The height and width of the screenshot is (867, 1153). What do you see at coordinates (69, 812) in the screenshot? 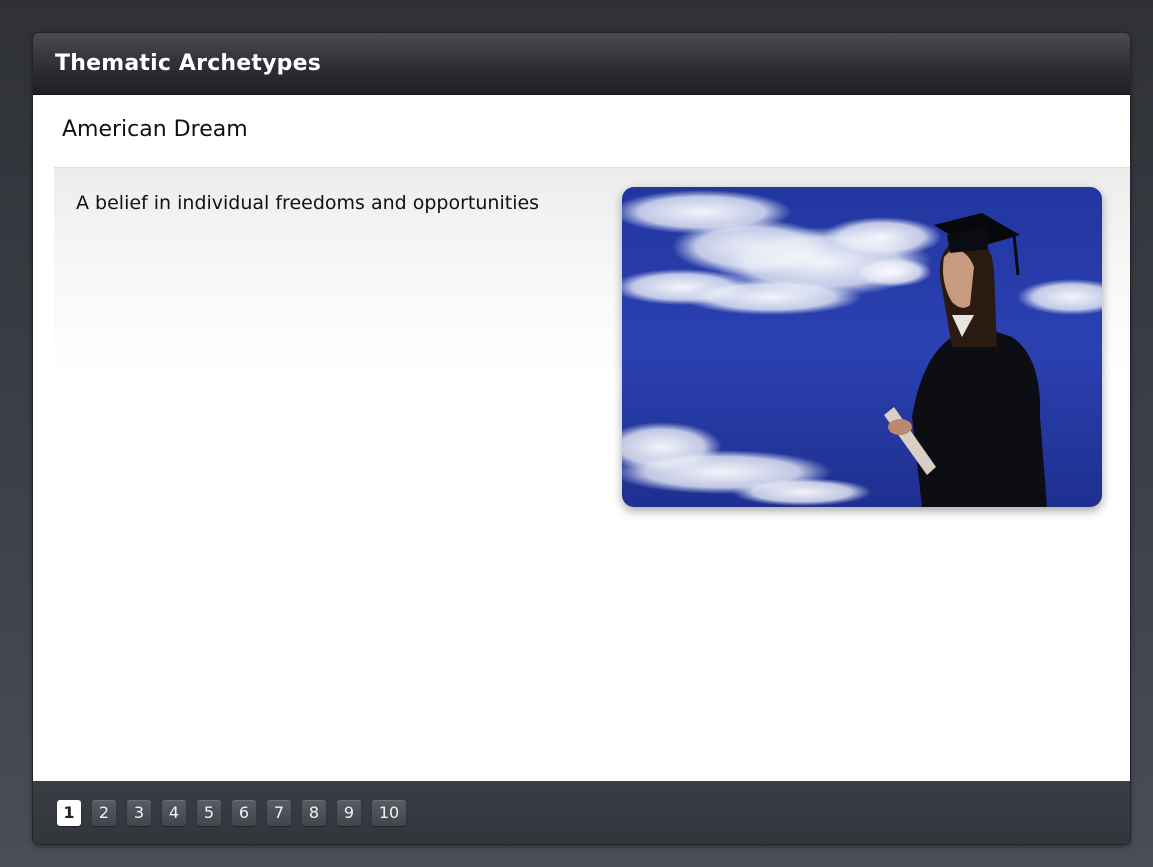
I see `page-button-1: 1` at bounding box center [69, 812].